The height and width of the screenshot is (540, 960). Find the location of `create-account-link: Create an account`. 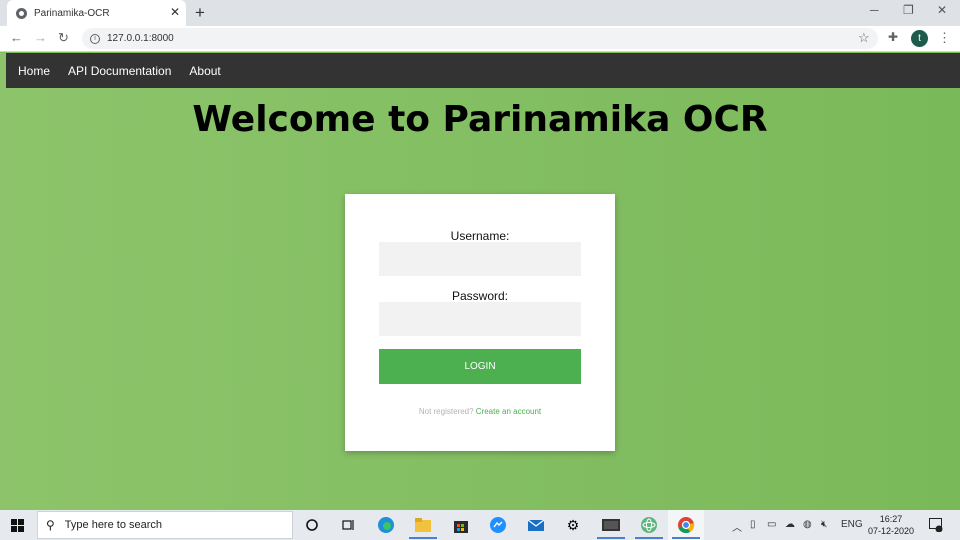

create-account-link: Create an account is located at coordinates (508, 411).